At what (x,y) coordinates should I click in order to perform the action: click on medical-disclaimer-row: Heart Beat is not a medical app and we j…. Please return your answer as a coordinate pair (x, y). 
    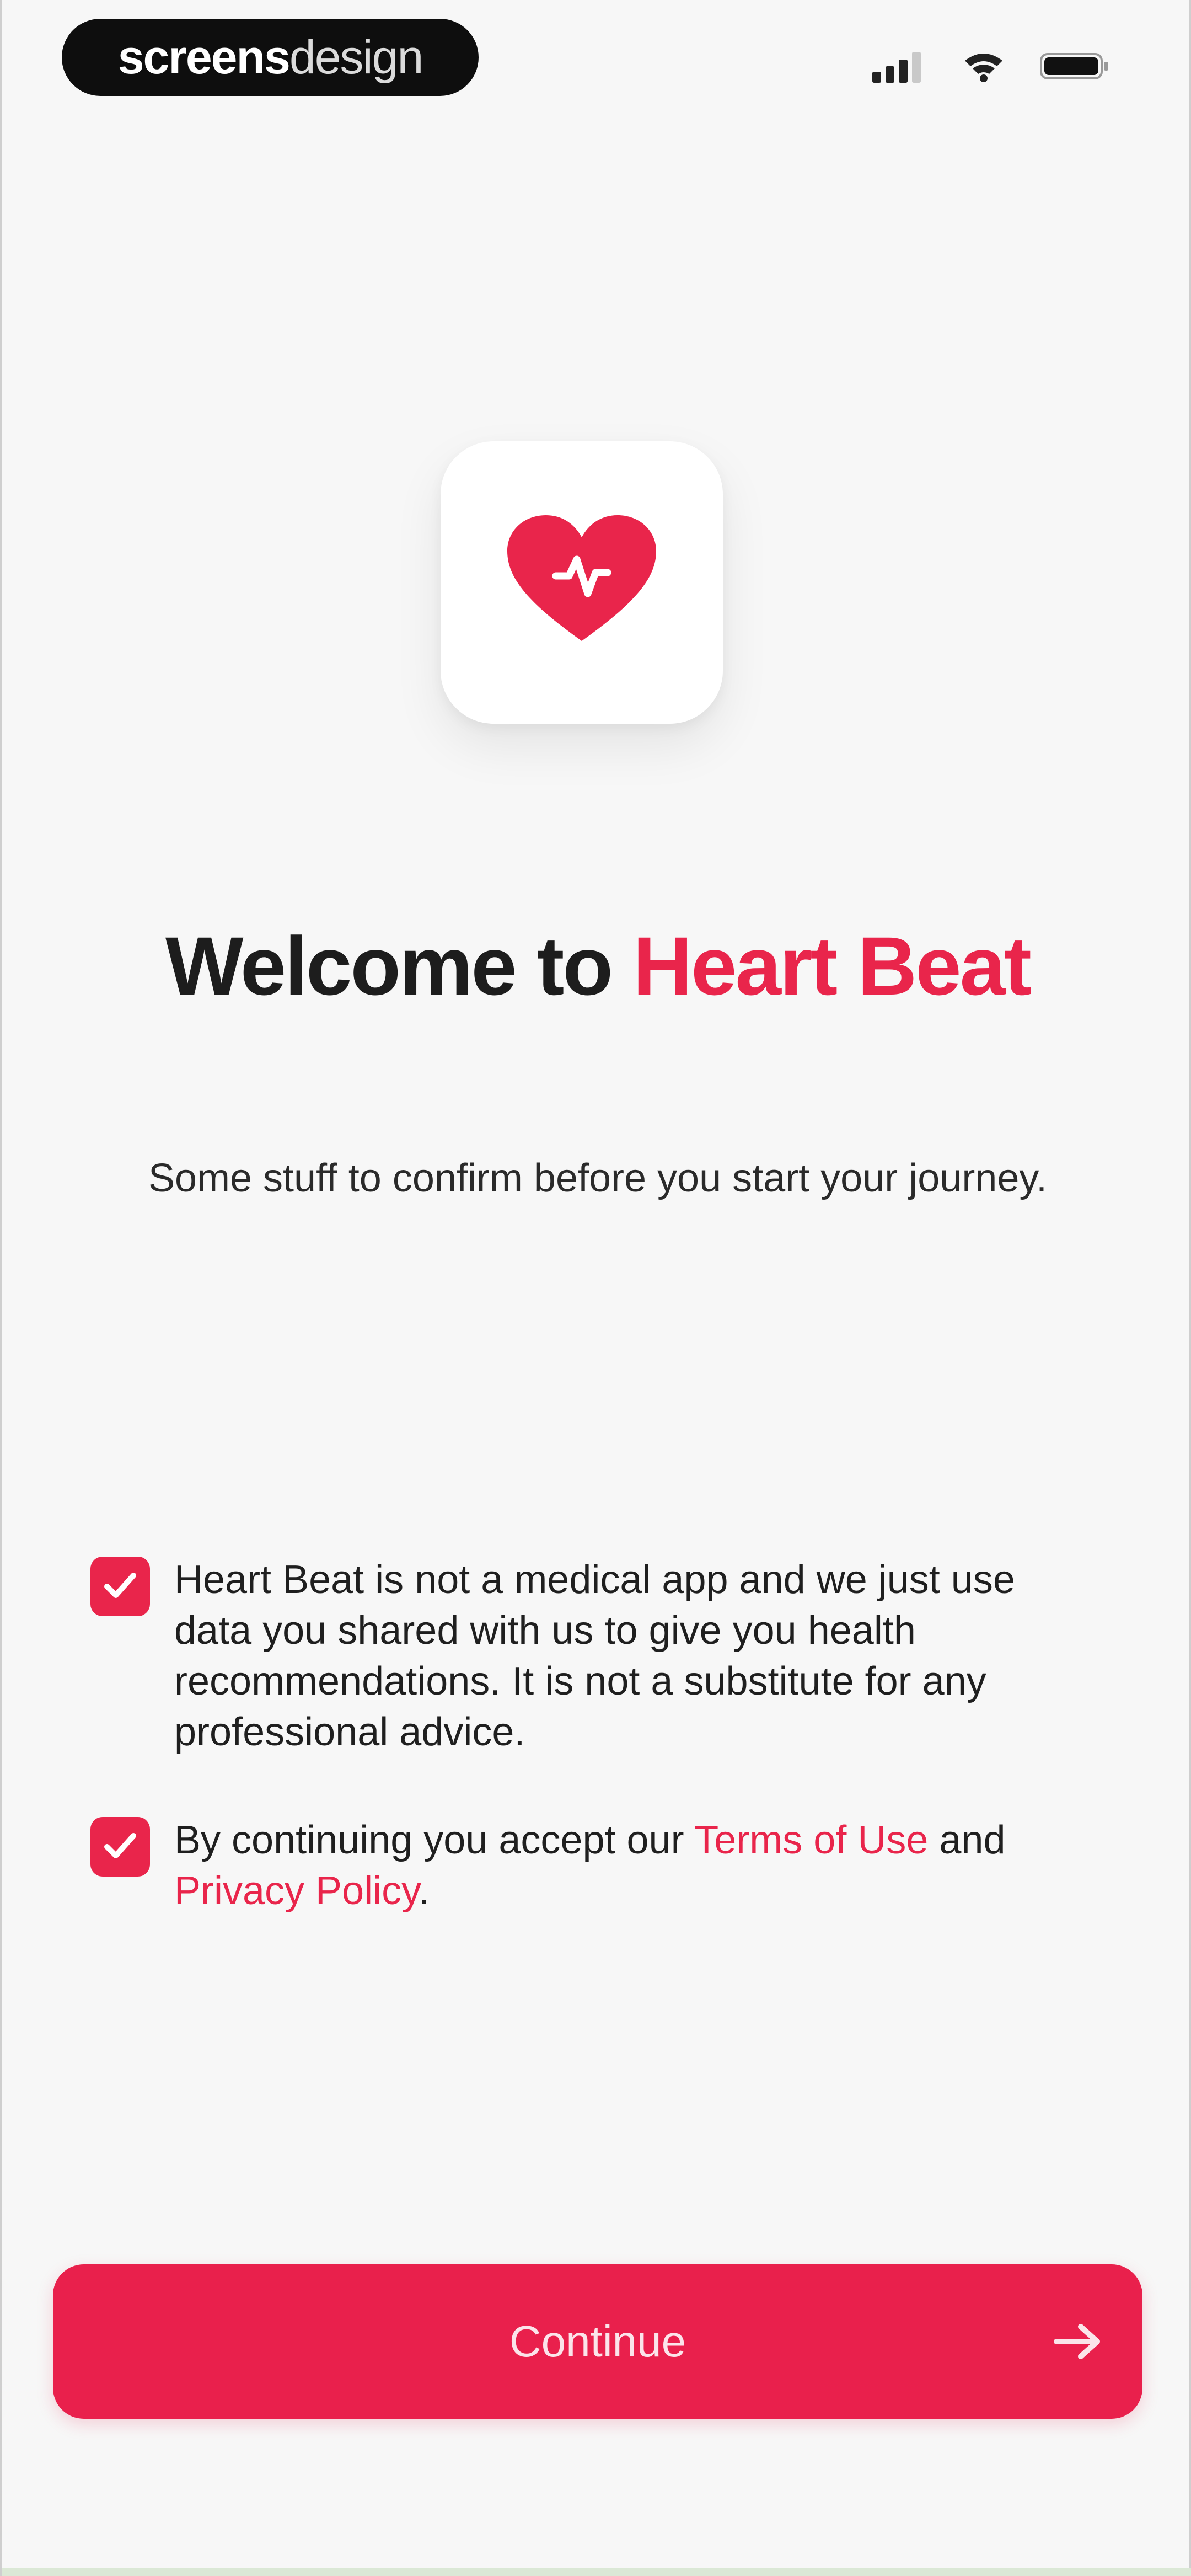
    Looking at the image, I should click on (597, 1655).